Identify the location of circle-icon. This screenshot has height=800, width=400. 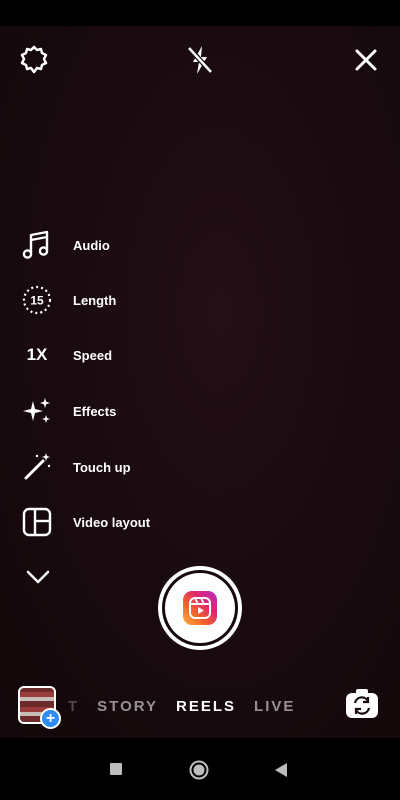
(199, 770).